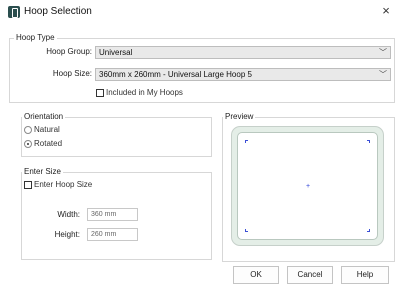 The image size is (396, 284). Describe the element at coordinates (48, 143) in the screenshot. I see `rotated-label: Rotated` at that location.